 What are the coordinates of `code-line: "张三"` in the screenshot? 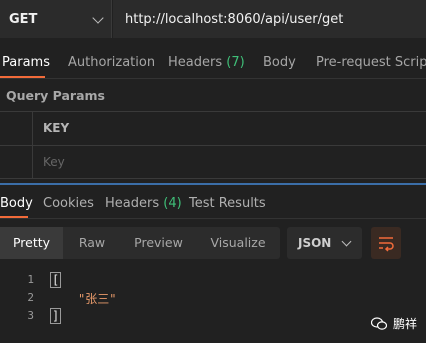 It's located at (97, 299).